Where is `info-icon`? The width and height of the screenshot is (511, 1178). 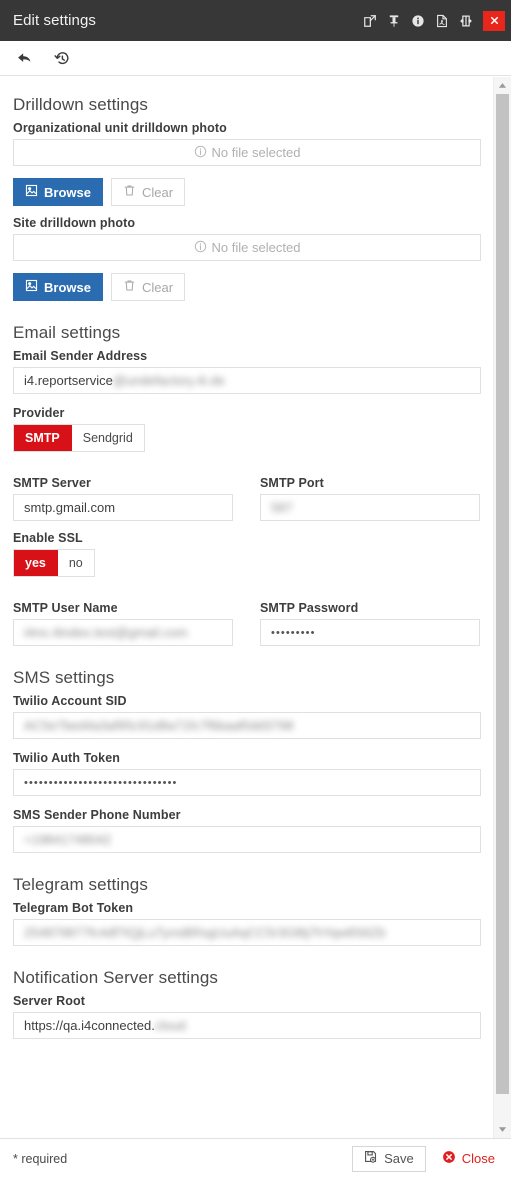 info-icon is located at coordinates (418, 21).